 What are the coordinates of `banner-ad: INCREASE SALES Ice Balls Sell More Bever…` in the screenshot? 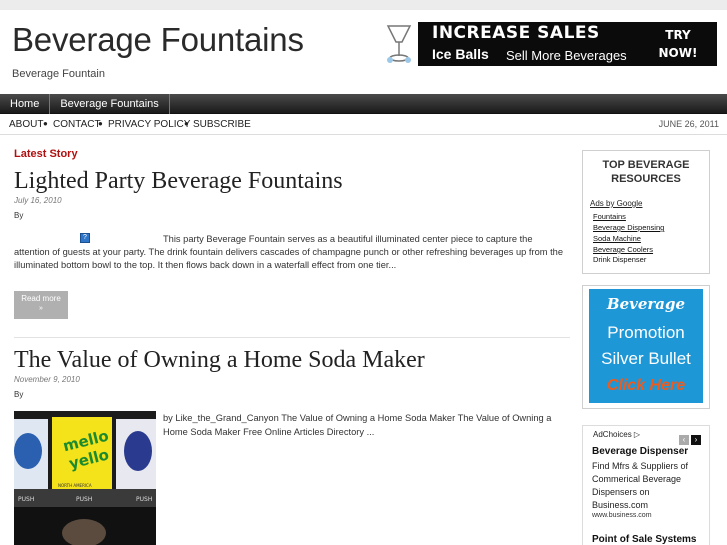 It's located at (549, 44).